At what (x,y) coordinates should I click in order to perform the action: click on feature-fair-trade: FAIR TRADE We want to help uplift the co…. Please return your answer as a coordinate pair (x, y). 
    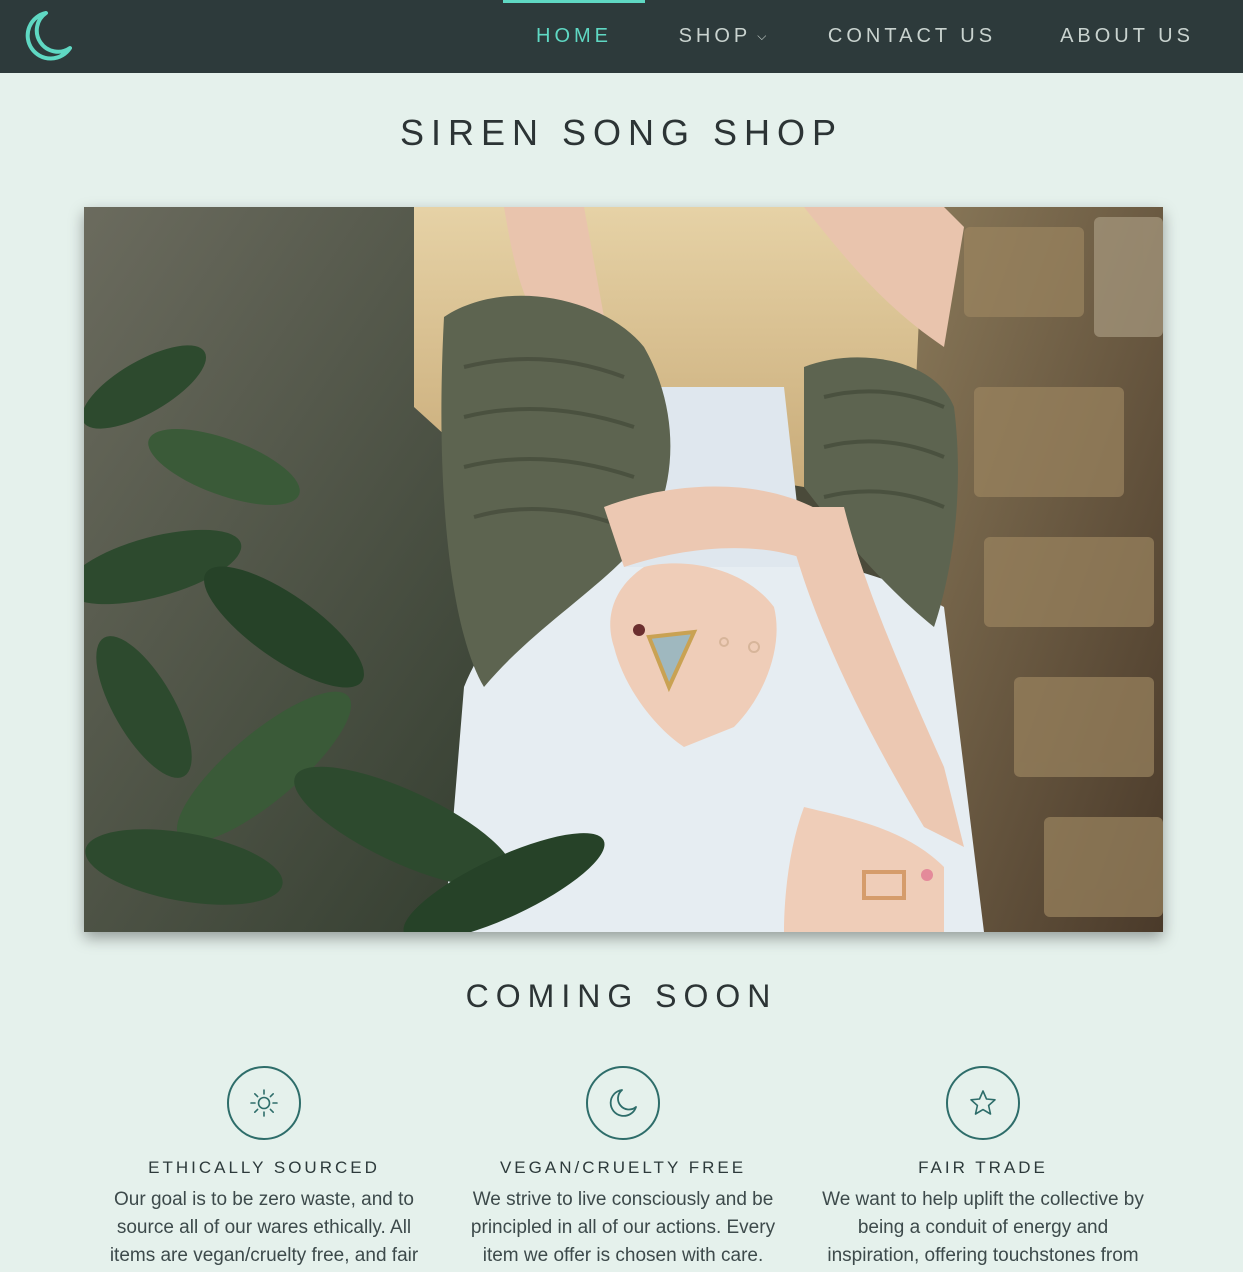
    Looking at the image, I should click on (983, 1168).